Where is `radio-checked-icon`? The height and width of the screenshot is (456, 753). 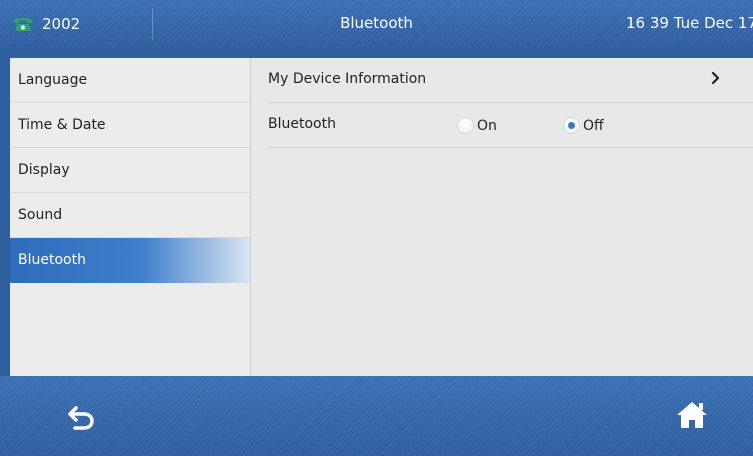 radio-checked-icon is located at coordinates (571, 125).